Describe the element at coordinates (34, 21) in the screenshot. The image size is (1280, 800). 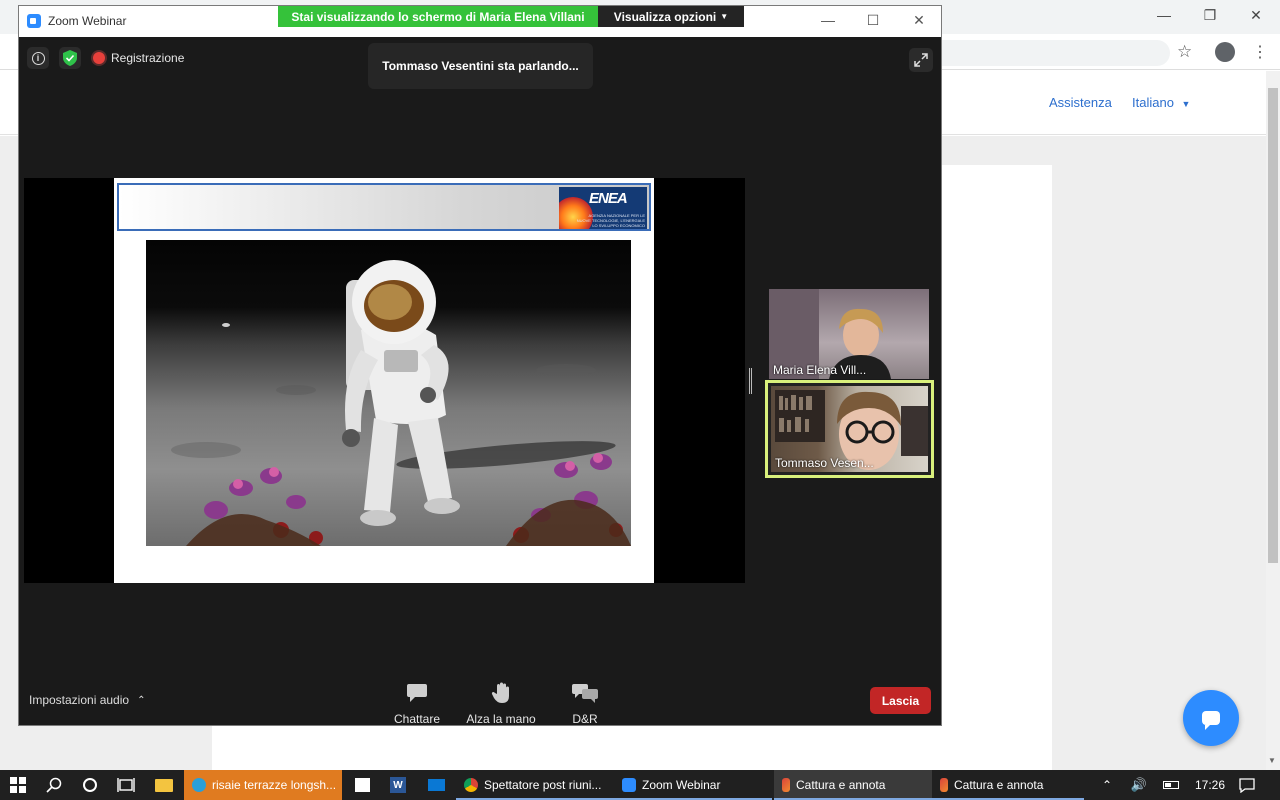
I see `zoom-logo-icon` at that location.